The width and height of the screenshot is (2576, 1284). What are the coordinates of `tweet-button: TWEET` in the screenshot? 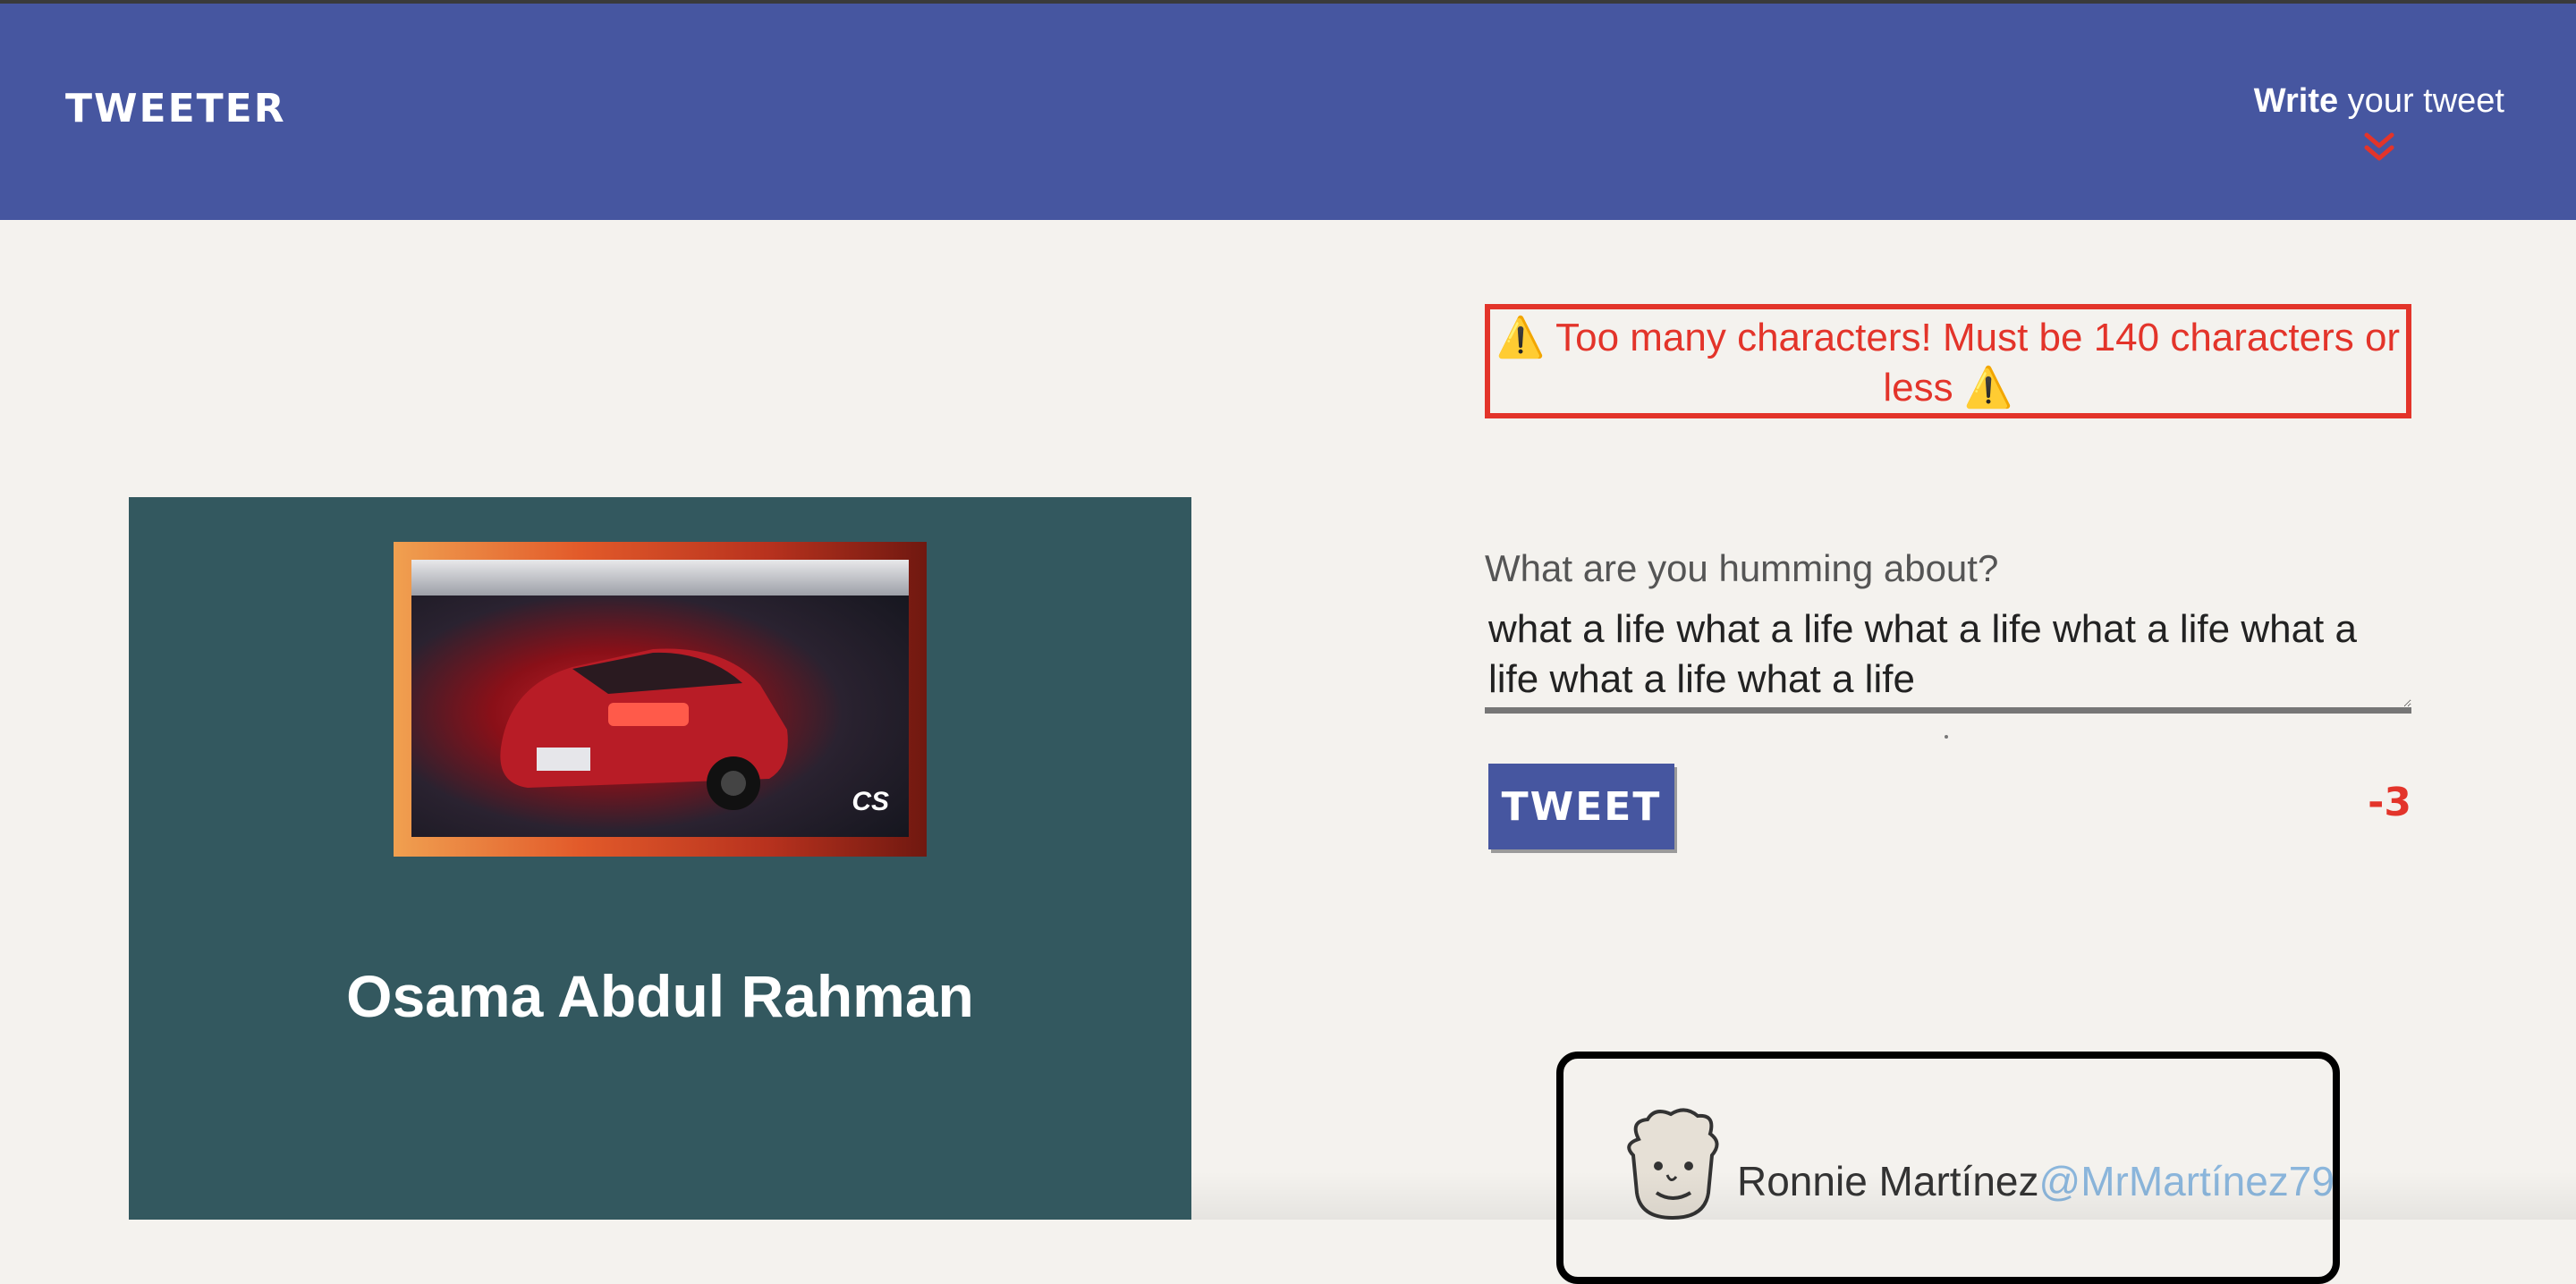 It's located at (1581, 807).